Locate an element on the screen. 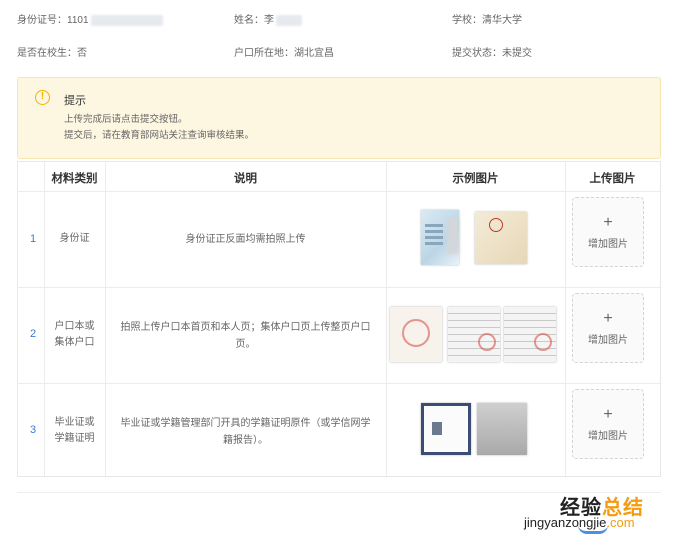 This screenshot has width=689, height=540. name-redacted is located at coordinates (289, 20).